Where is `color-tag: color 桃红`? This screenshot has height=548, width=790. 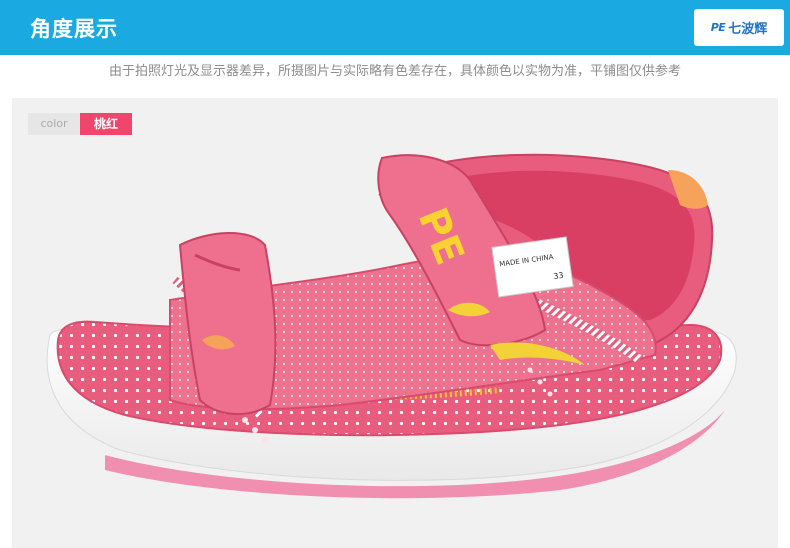
color-tag: color 桃红 is located at coordinates (80, 124).